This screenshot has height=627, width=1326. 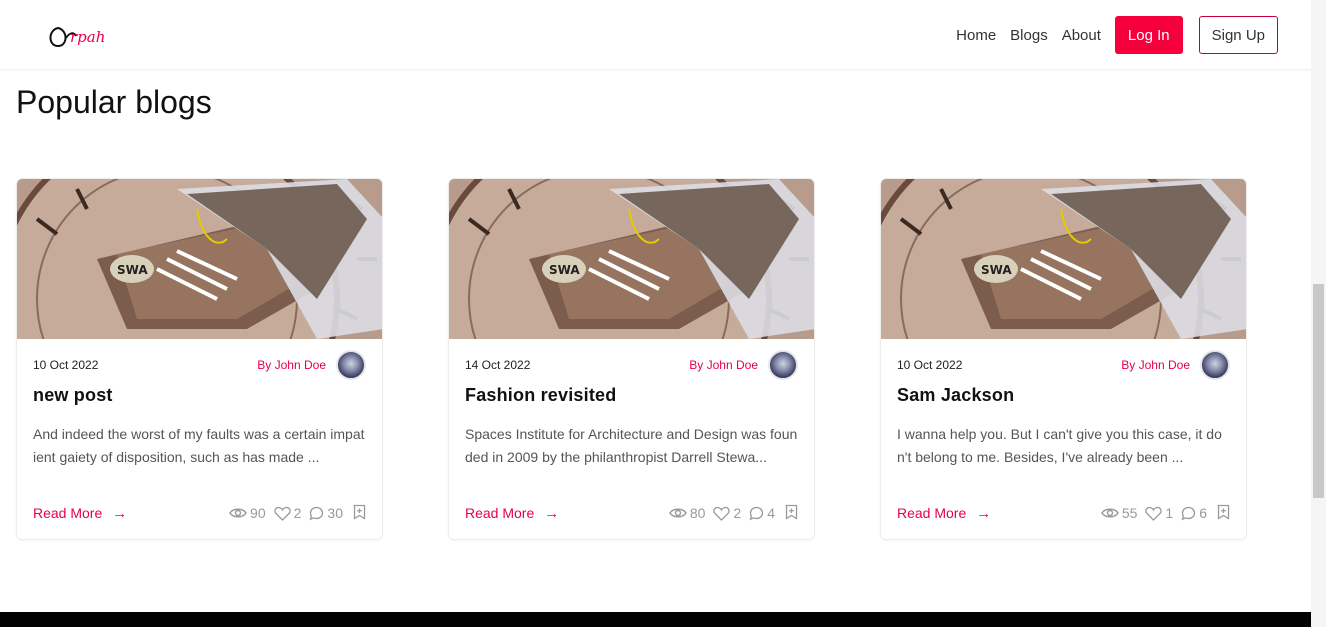 What do you see at coordinates (1029, 35) in the screenshot?
I see `nav-link-blogs: Blogs` at bounding box center [1029, 35].